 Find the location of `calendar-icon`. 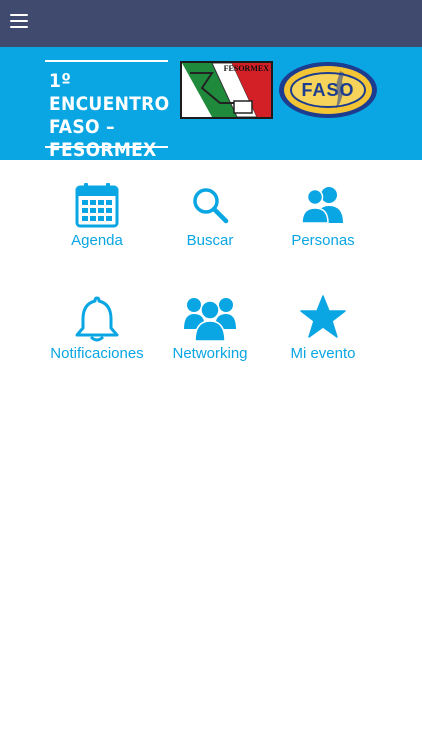

calendar-icon is located at coordinates (97, 205).